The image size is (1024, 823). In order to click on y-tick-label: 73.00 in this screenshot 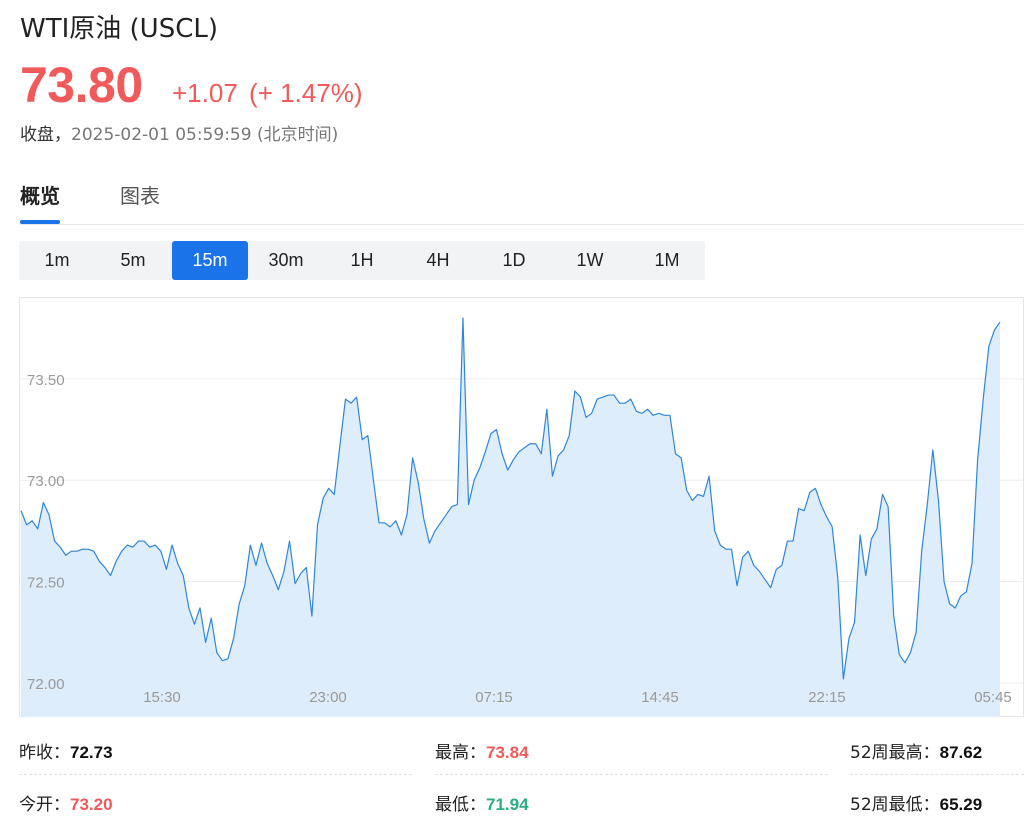, I will do `click(46, 481)`.